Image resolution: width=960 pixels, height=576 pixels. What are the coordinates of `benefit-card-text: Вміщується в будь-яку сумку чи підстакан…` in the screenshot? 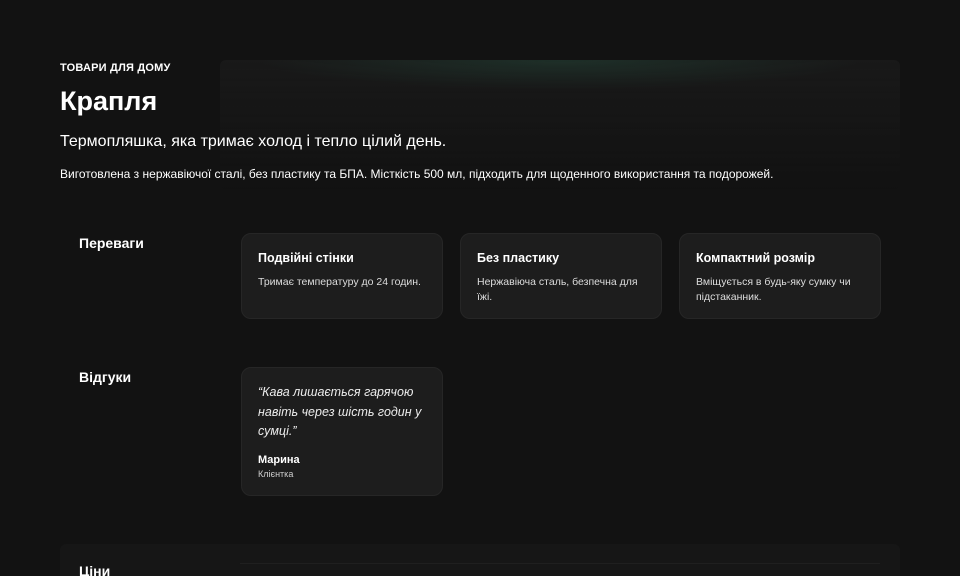 It's located at (773, 289).